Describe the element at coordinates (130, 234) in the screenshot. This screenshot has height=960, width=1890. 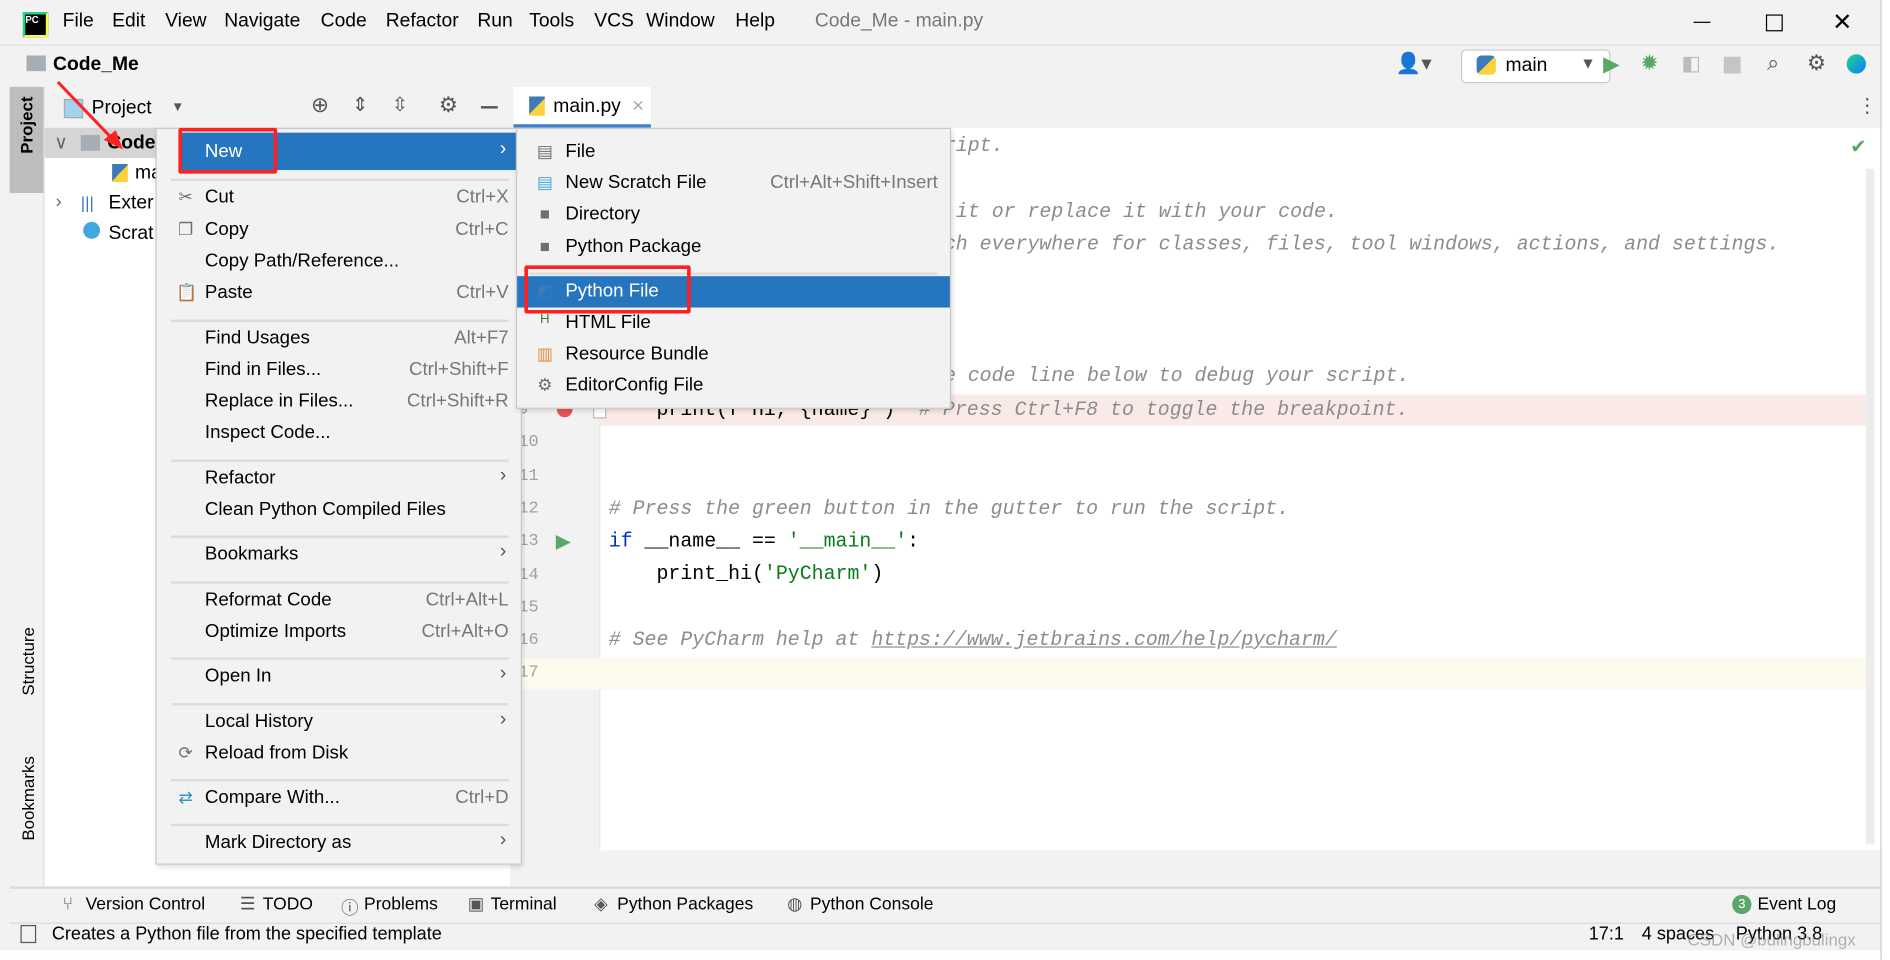
I see `tree-item-scratches: Scrat` at that location.